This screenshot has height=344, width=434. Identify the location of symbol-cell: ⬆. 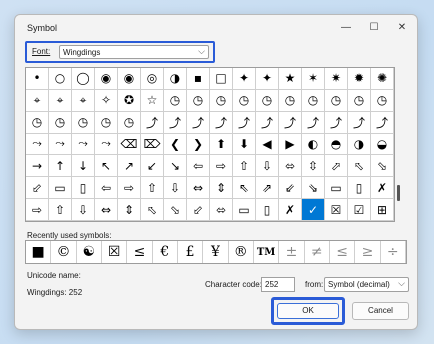
(221, 144).